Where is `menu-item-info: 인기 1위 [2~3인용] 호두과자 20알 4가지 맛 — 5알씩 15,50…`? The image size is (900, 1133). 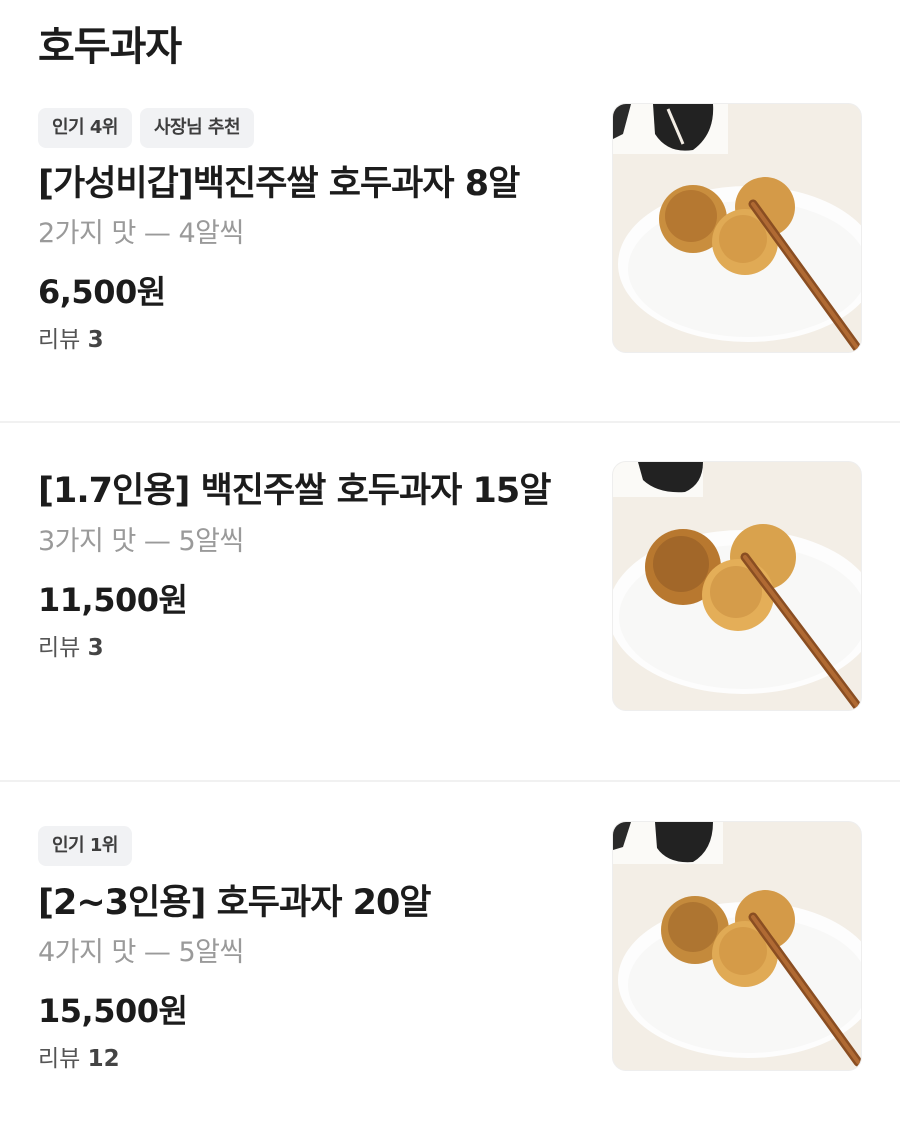 menu-item-info: 인기 1위 [2~3인용] 호두과자 20알 4가지 맛 — 5알씩 15,50… is located at coordinates (318, 950).